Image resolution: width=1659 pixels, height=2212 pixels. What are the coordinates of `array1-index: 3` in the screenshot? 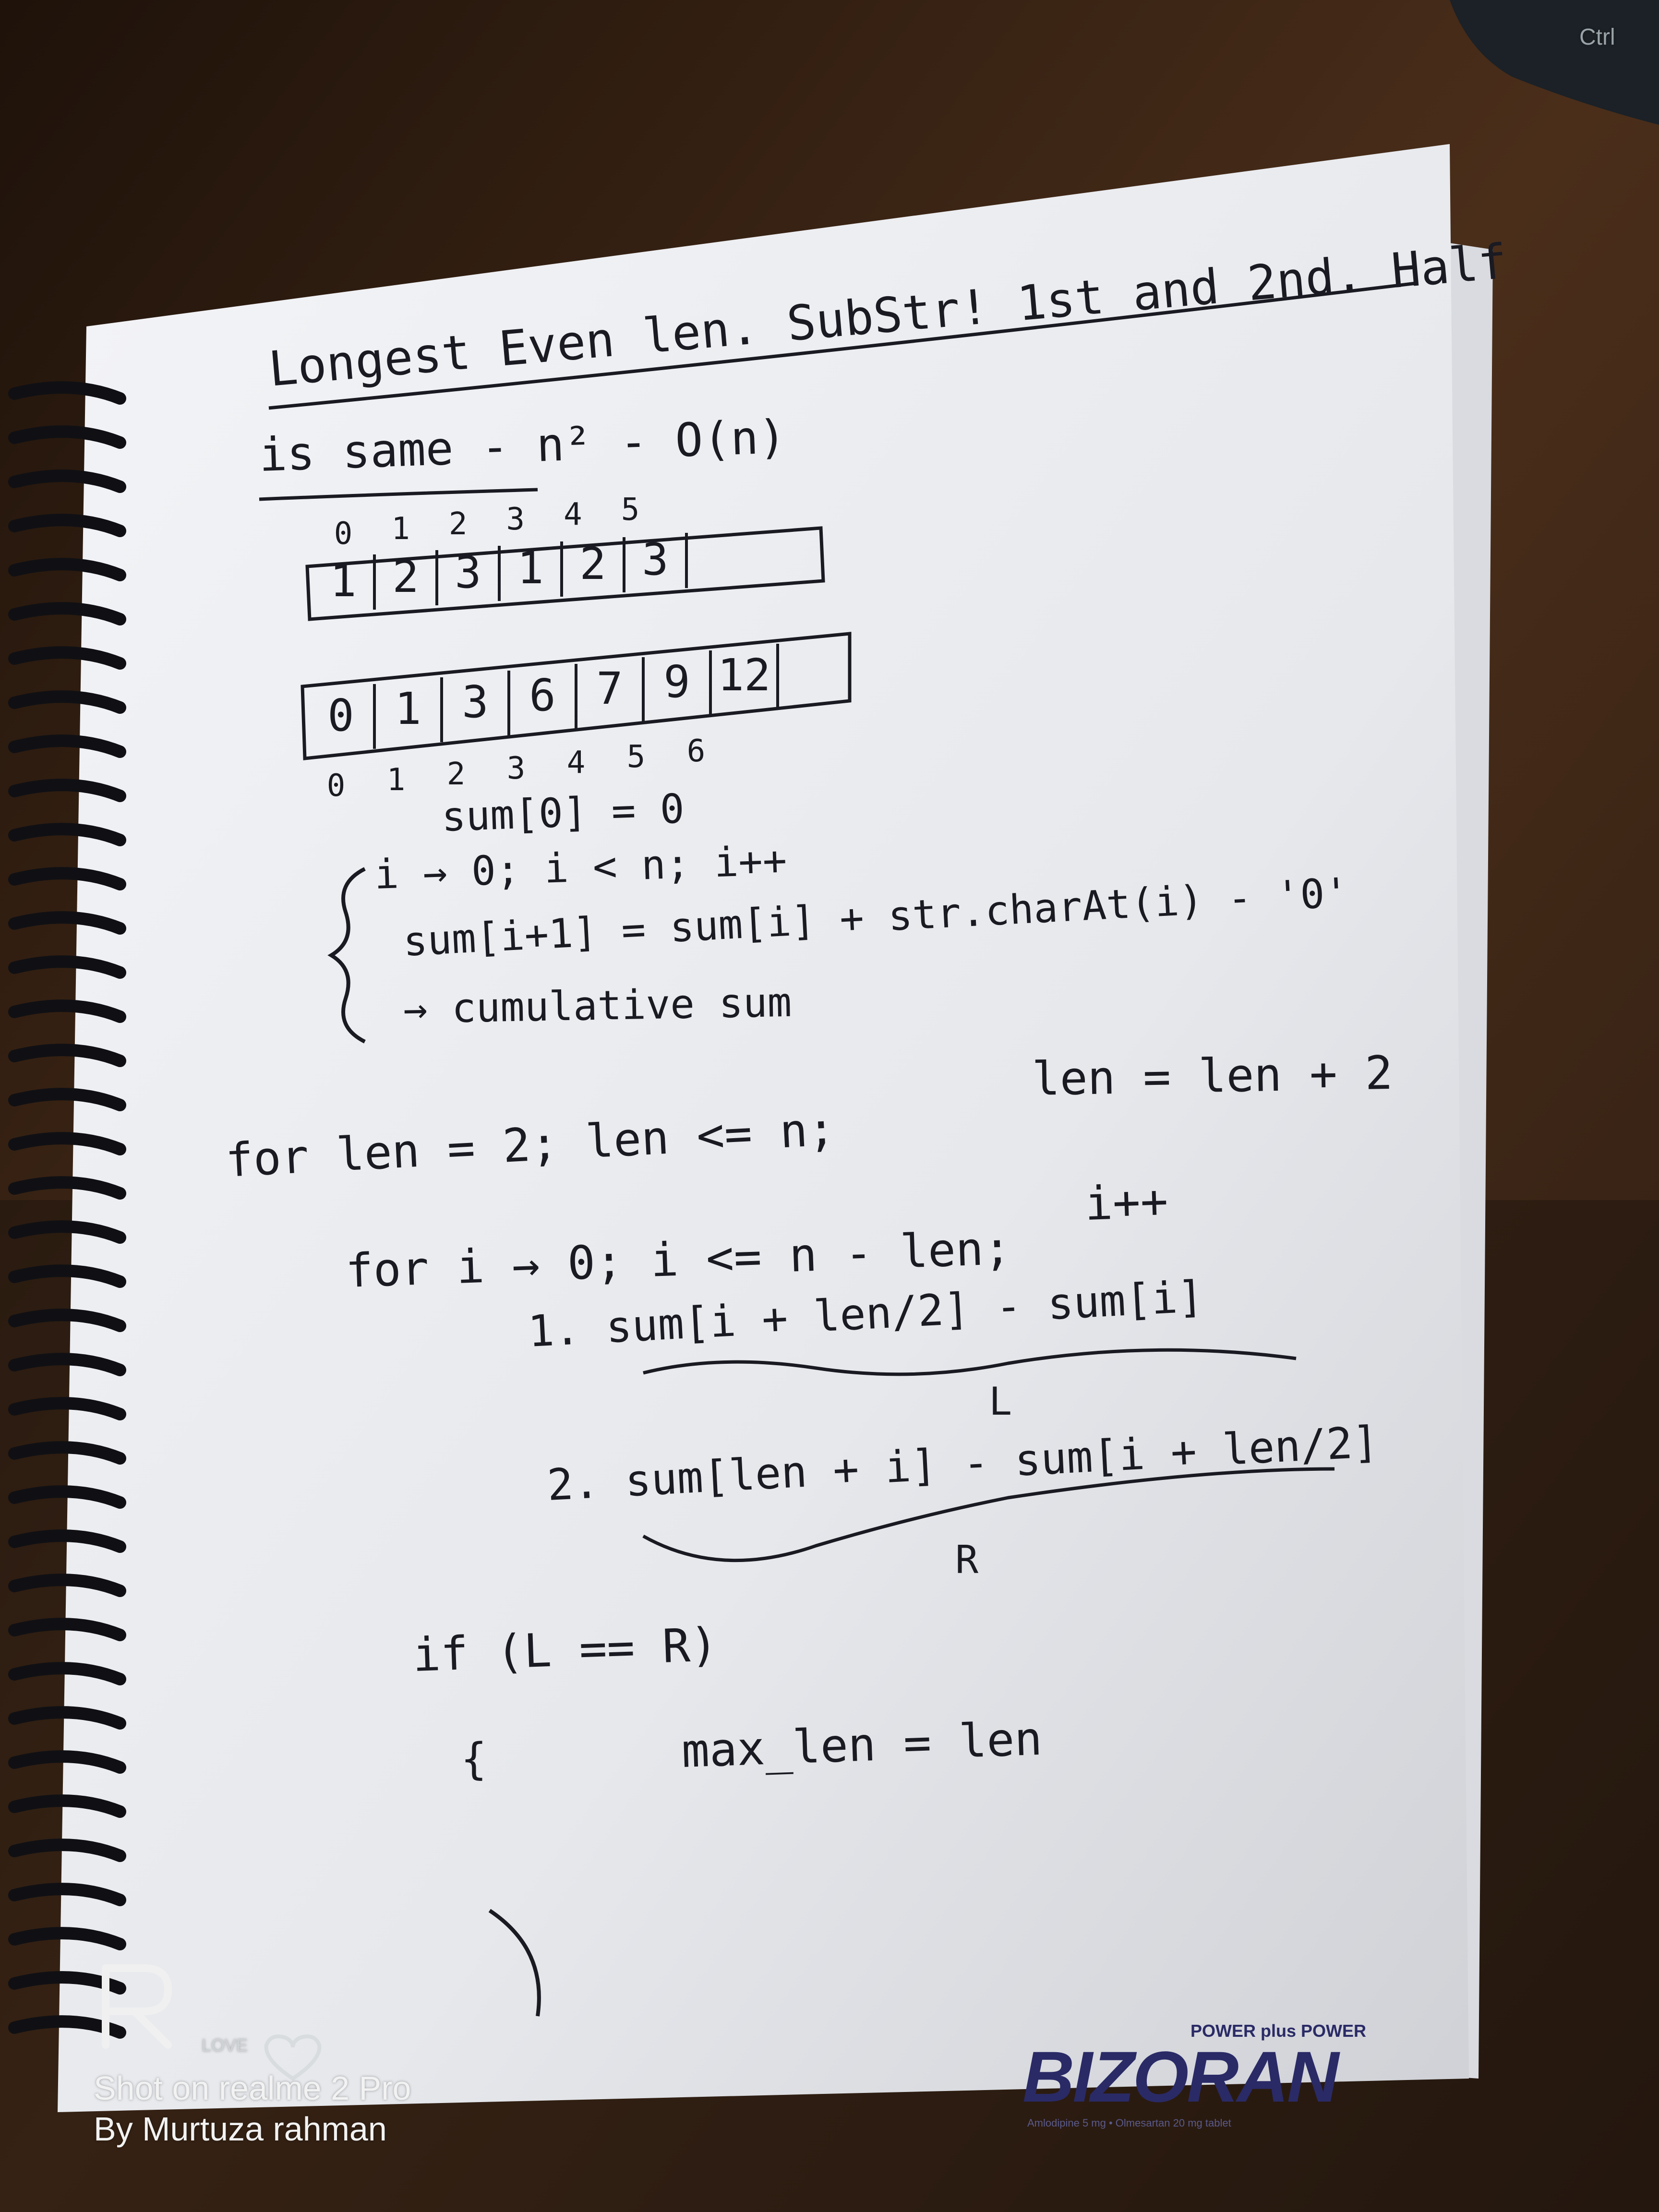 It's located at (515, 519).